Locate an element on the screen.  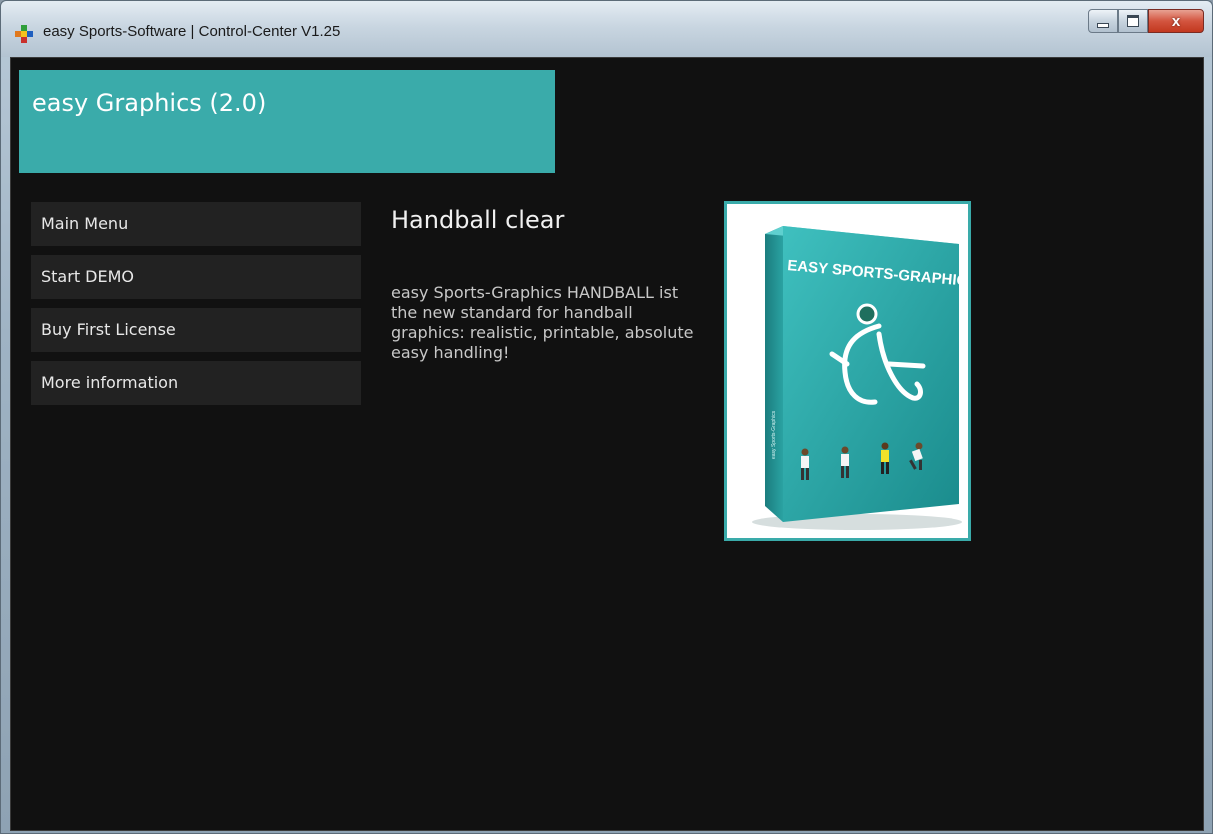
box-side-text: easy Sports-Graphics is located at coordinates (774, 434).